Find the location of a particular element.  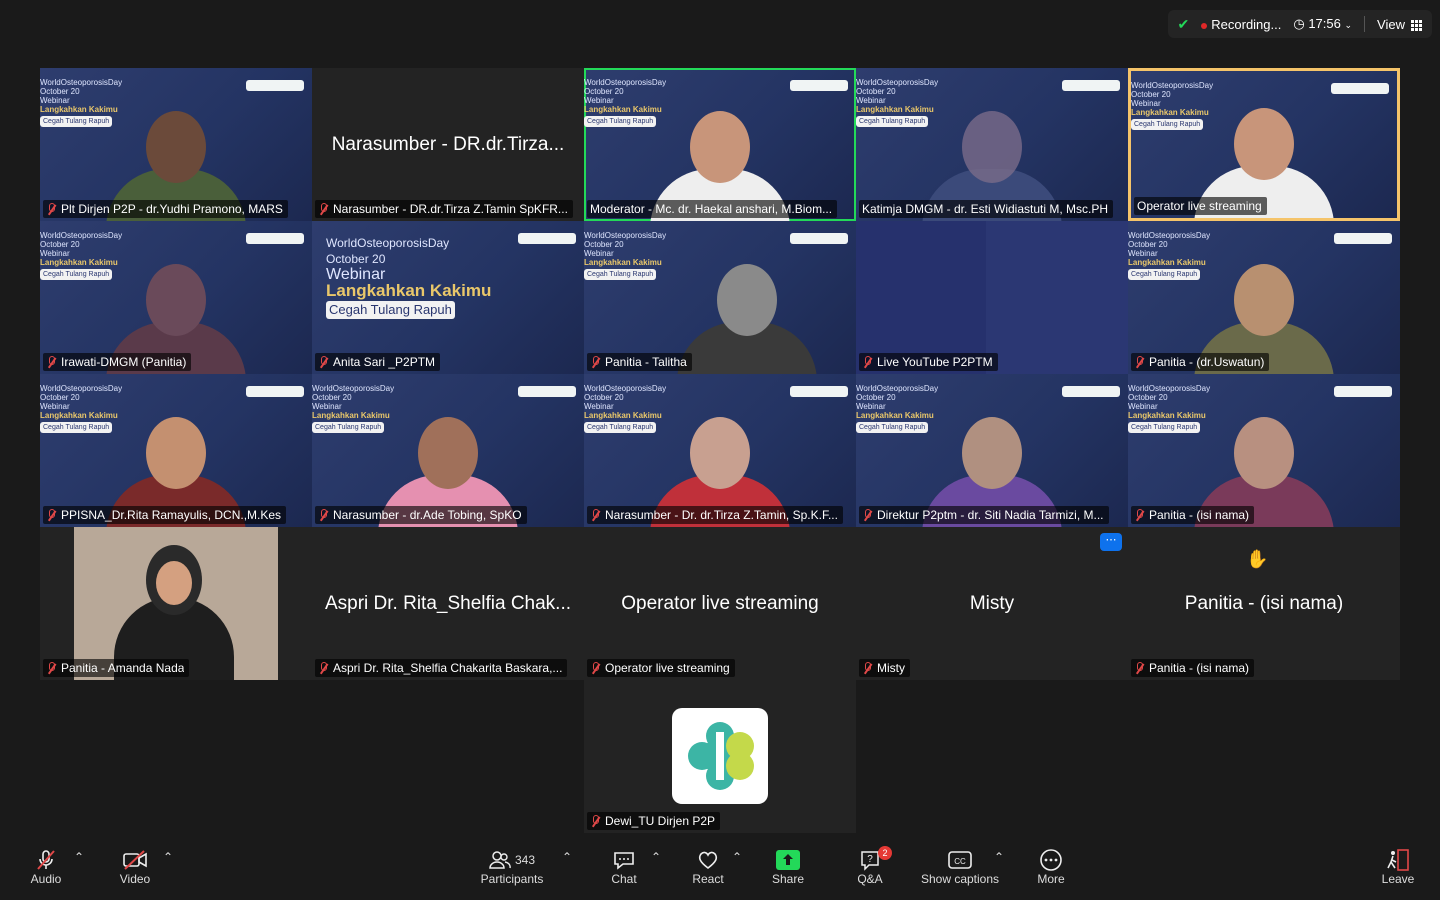

leave-door-icon is located at coordinates (1398, 860).